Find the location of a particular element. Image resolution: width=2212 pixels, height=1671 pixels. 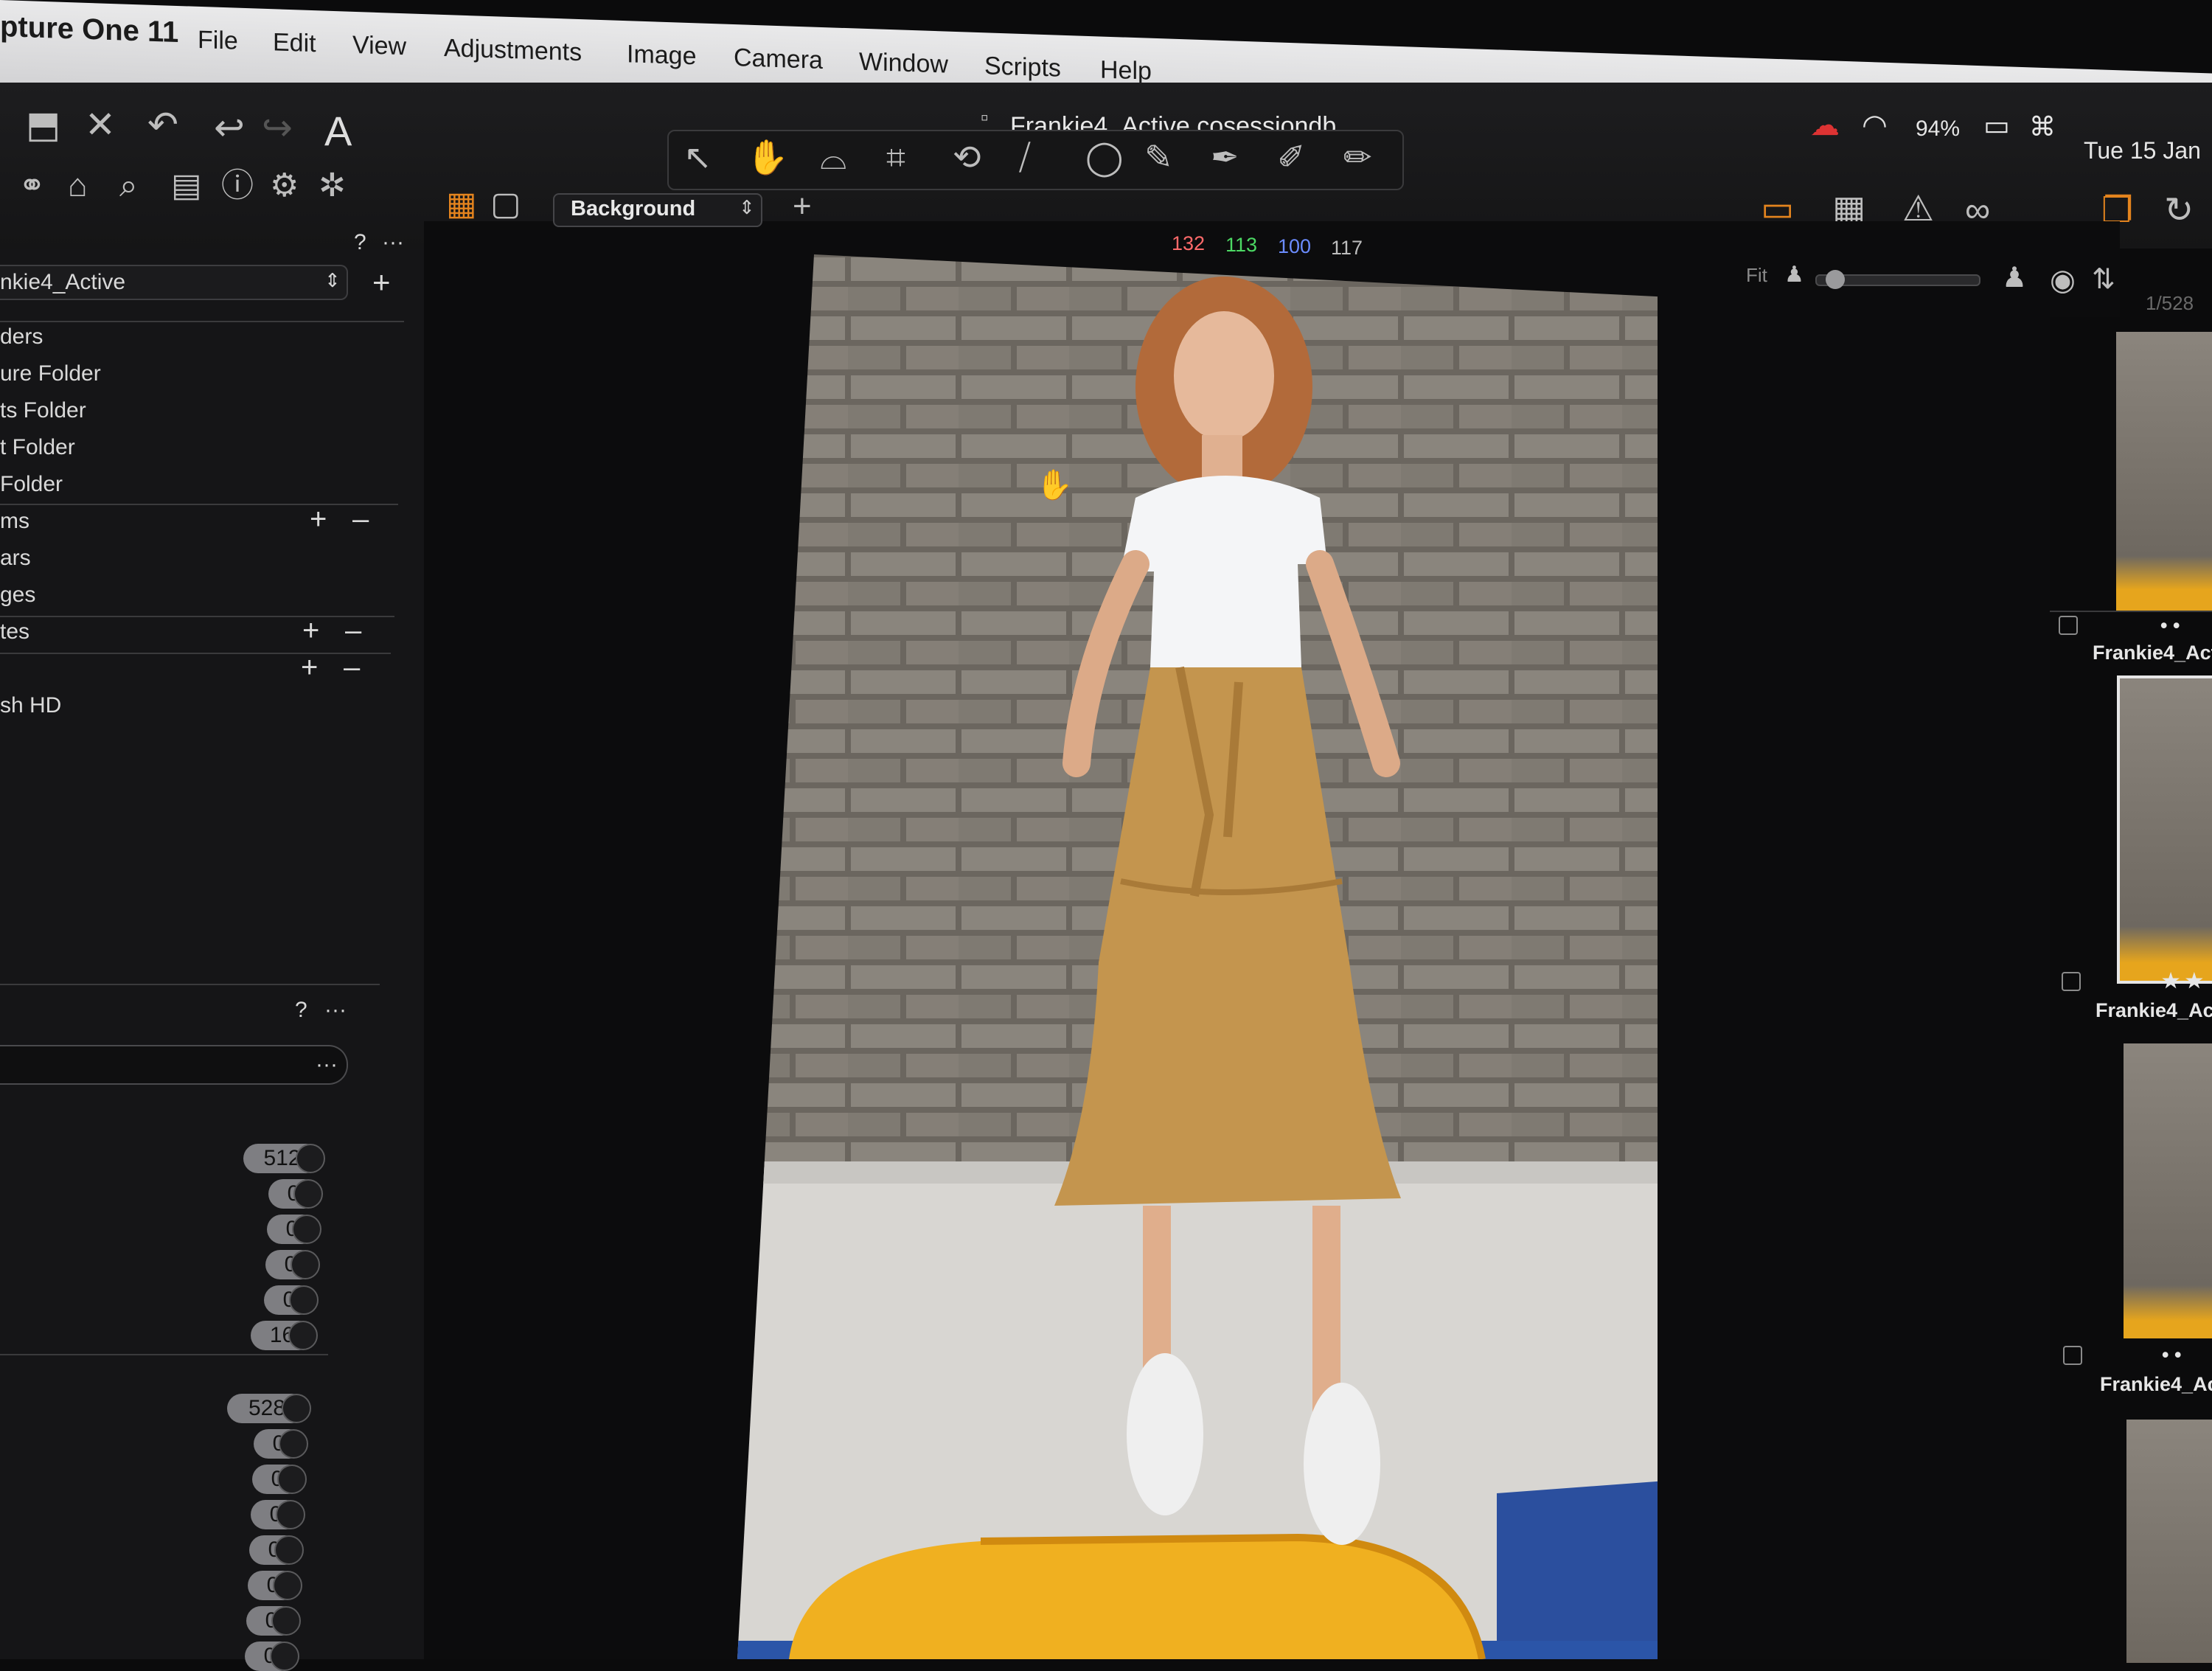

menu-image: Image is located at coordinates (662, 56).